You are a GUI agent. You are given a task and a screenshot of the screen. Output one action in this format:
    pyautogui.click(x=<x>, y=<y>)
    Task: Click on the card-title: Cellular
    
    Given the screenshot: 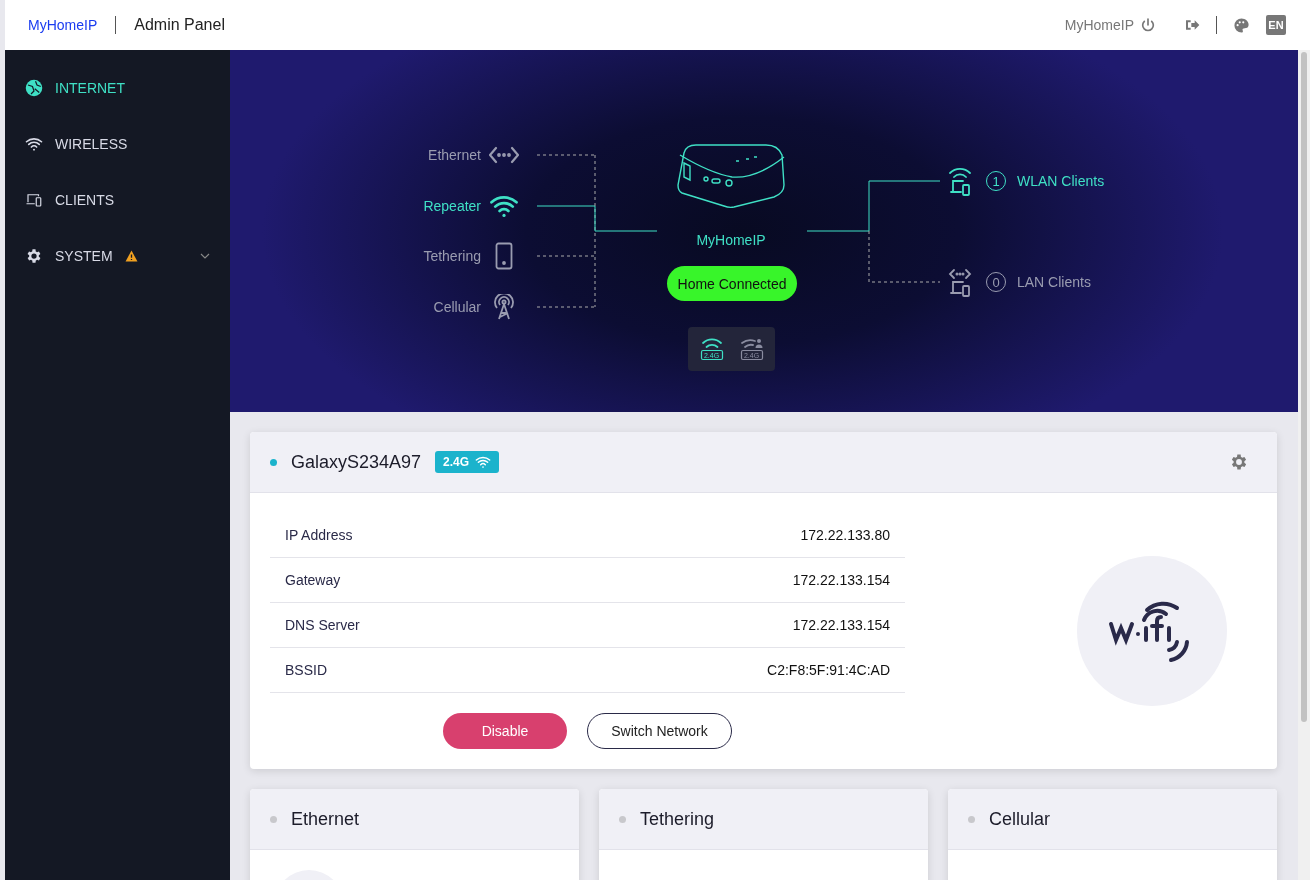 What is the action you would take?
    pyautogui.click(x=1020, y=819)
    